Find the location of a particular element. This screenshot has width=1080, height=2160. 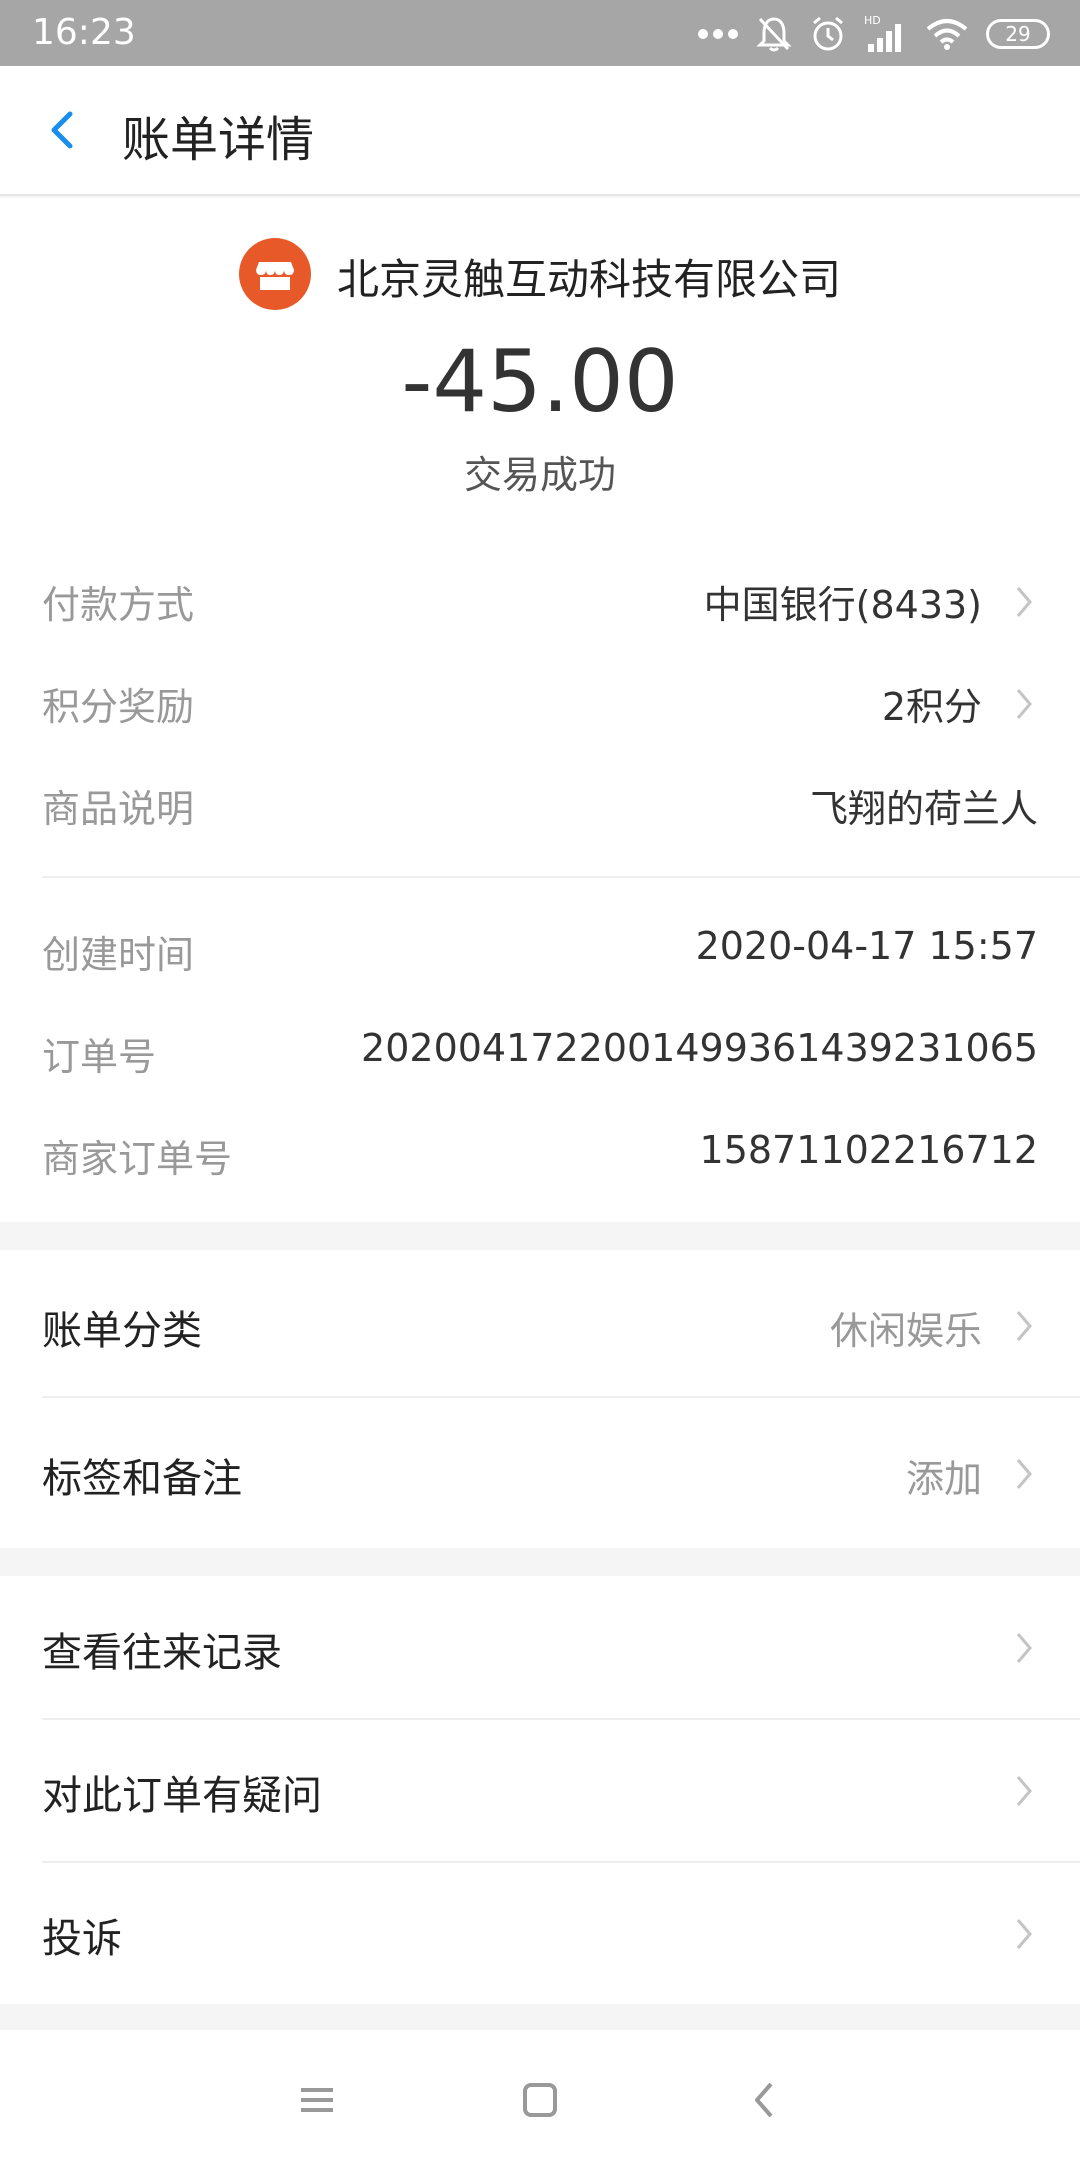

detail-label: 积分奖励 is located at coordinates (118, 707).